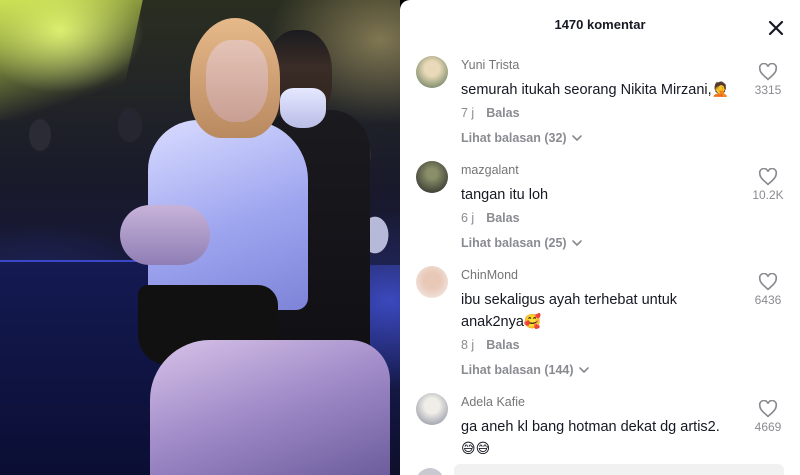  I want to click on comments-count-title: 1470 komentar, so click(600, 24).